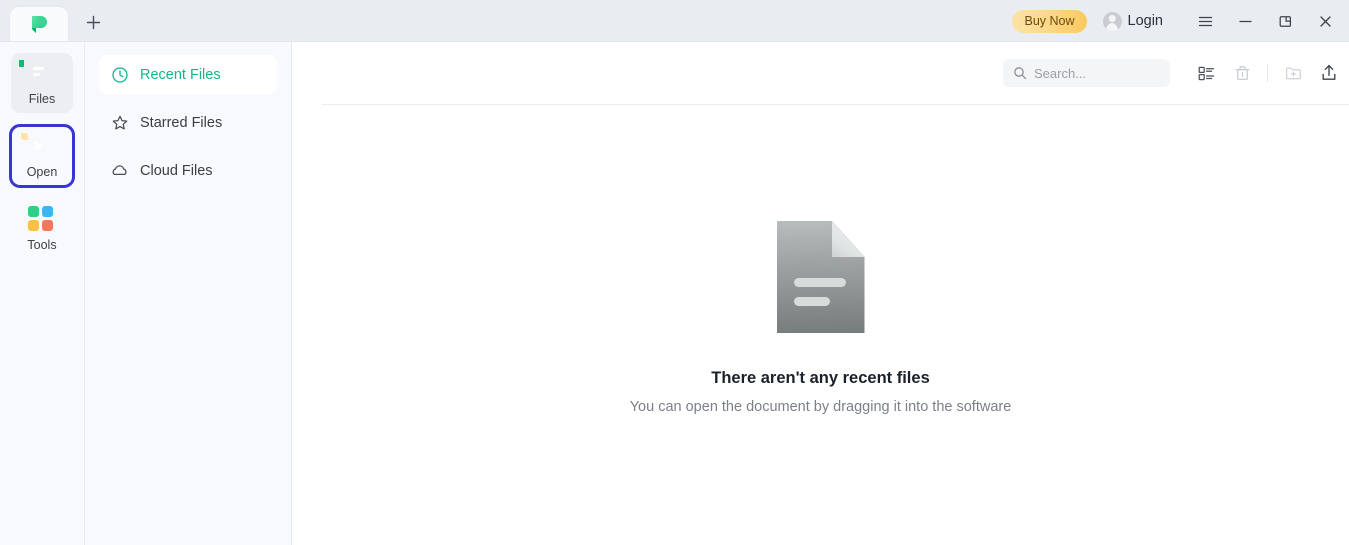 This screenshot has height=545, width=1349. What do you see at coordinates (1267, 73) in the screenshot?
I see `toolbar-divider` at bounding box center [1267, 73].